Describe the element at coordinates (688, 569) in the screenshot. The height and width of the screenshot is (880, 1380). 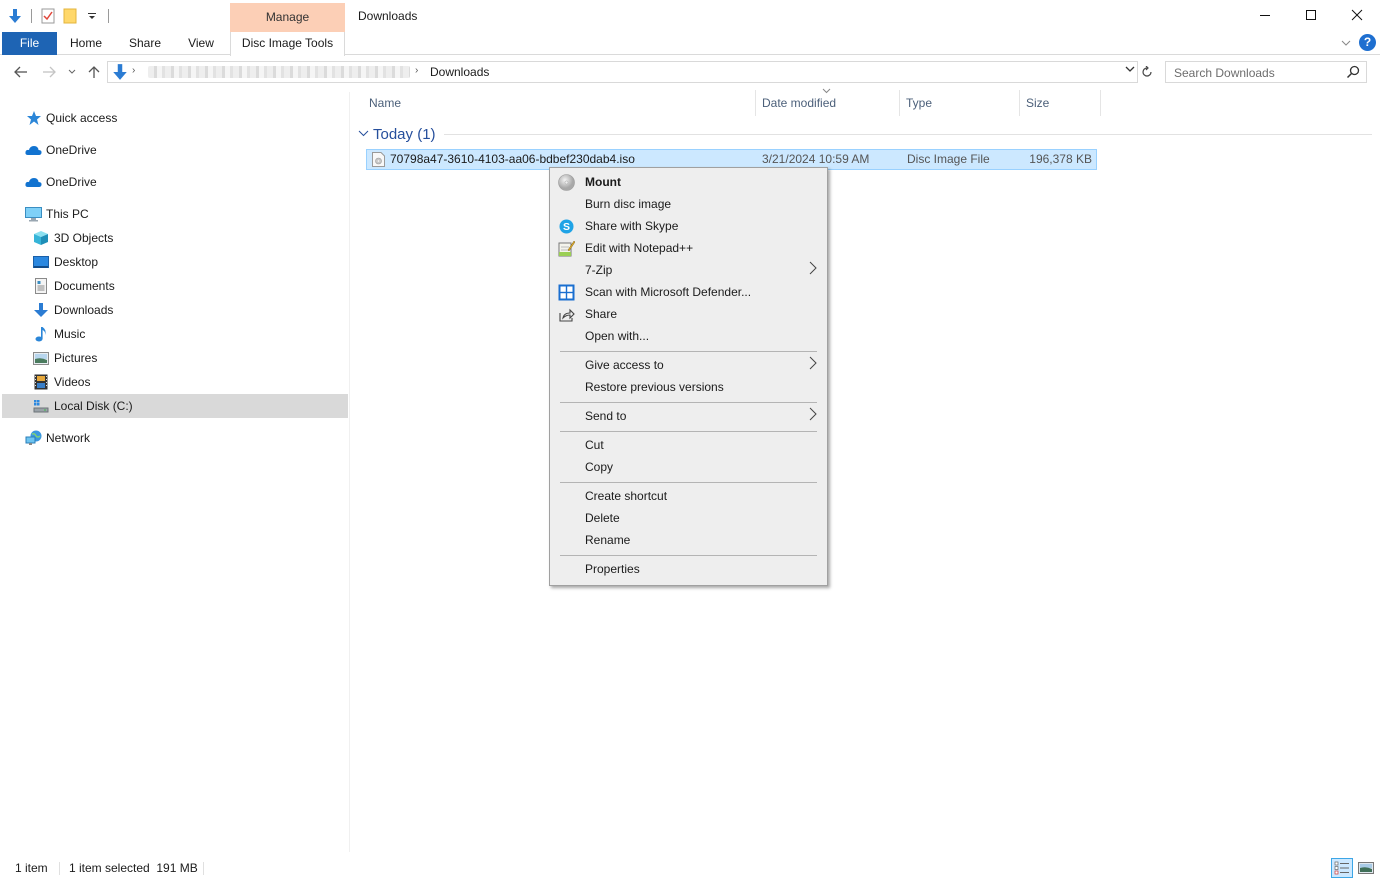
I see `menu-item-properties: Properties` at that location.